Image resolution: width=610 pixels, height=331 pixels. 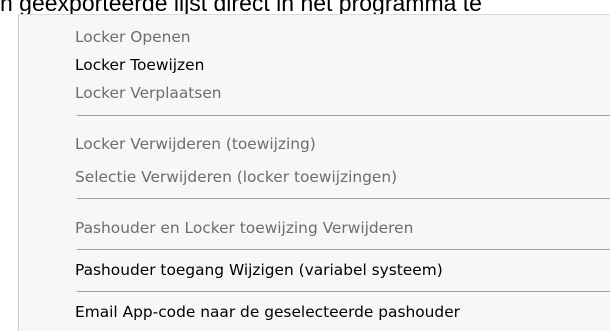 I want to click on menu-item-locker-toewijzen: Locker Toewijzen, so click(x=139, y=65).